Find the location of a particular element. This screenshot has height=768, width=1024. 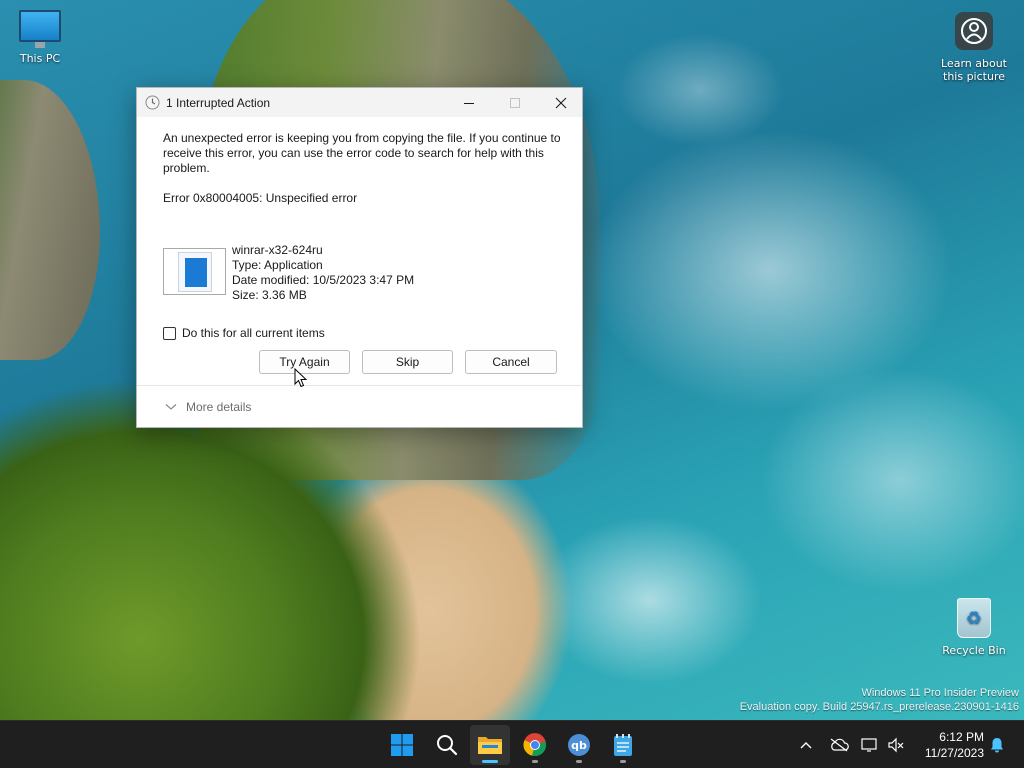

taskbar-file-explorer is located at coordinates (490, 745).